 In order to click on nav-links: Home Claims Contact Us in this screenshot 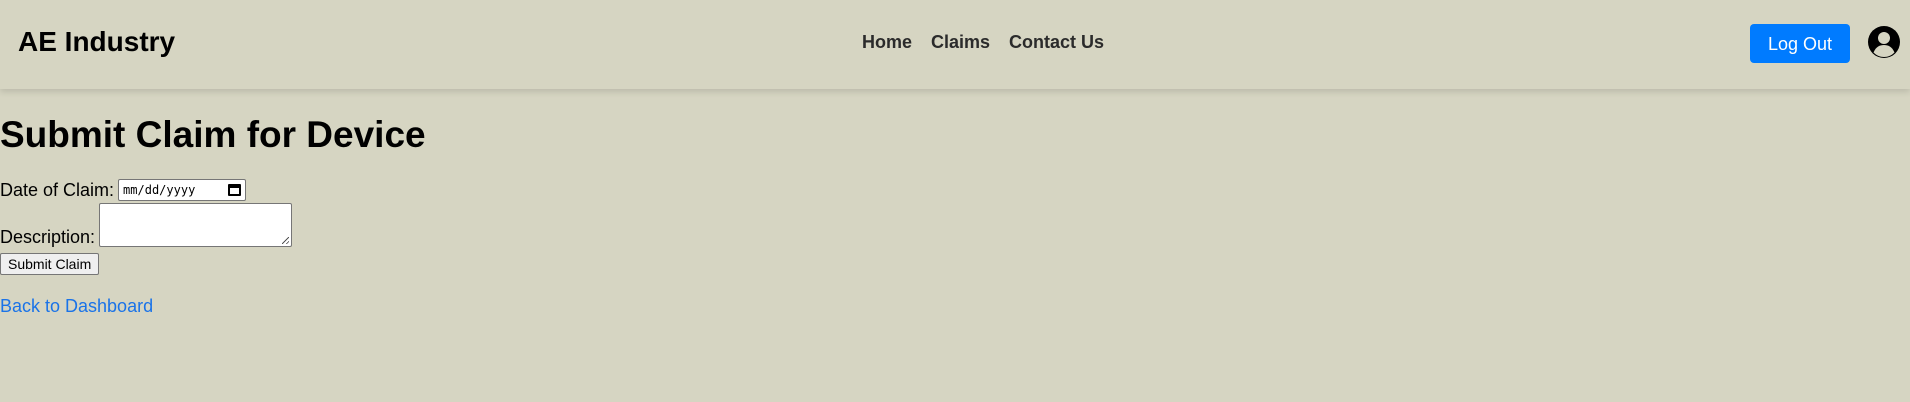, I will do `click(983, 42)`.